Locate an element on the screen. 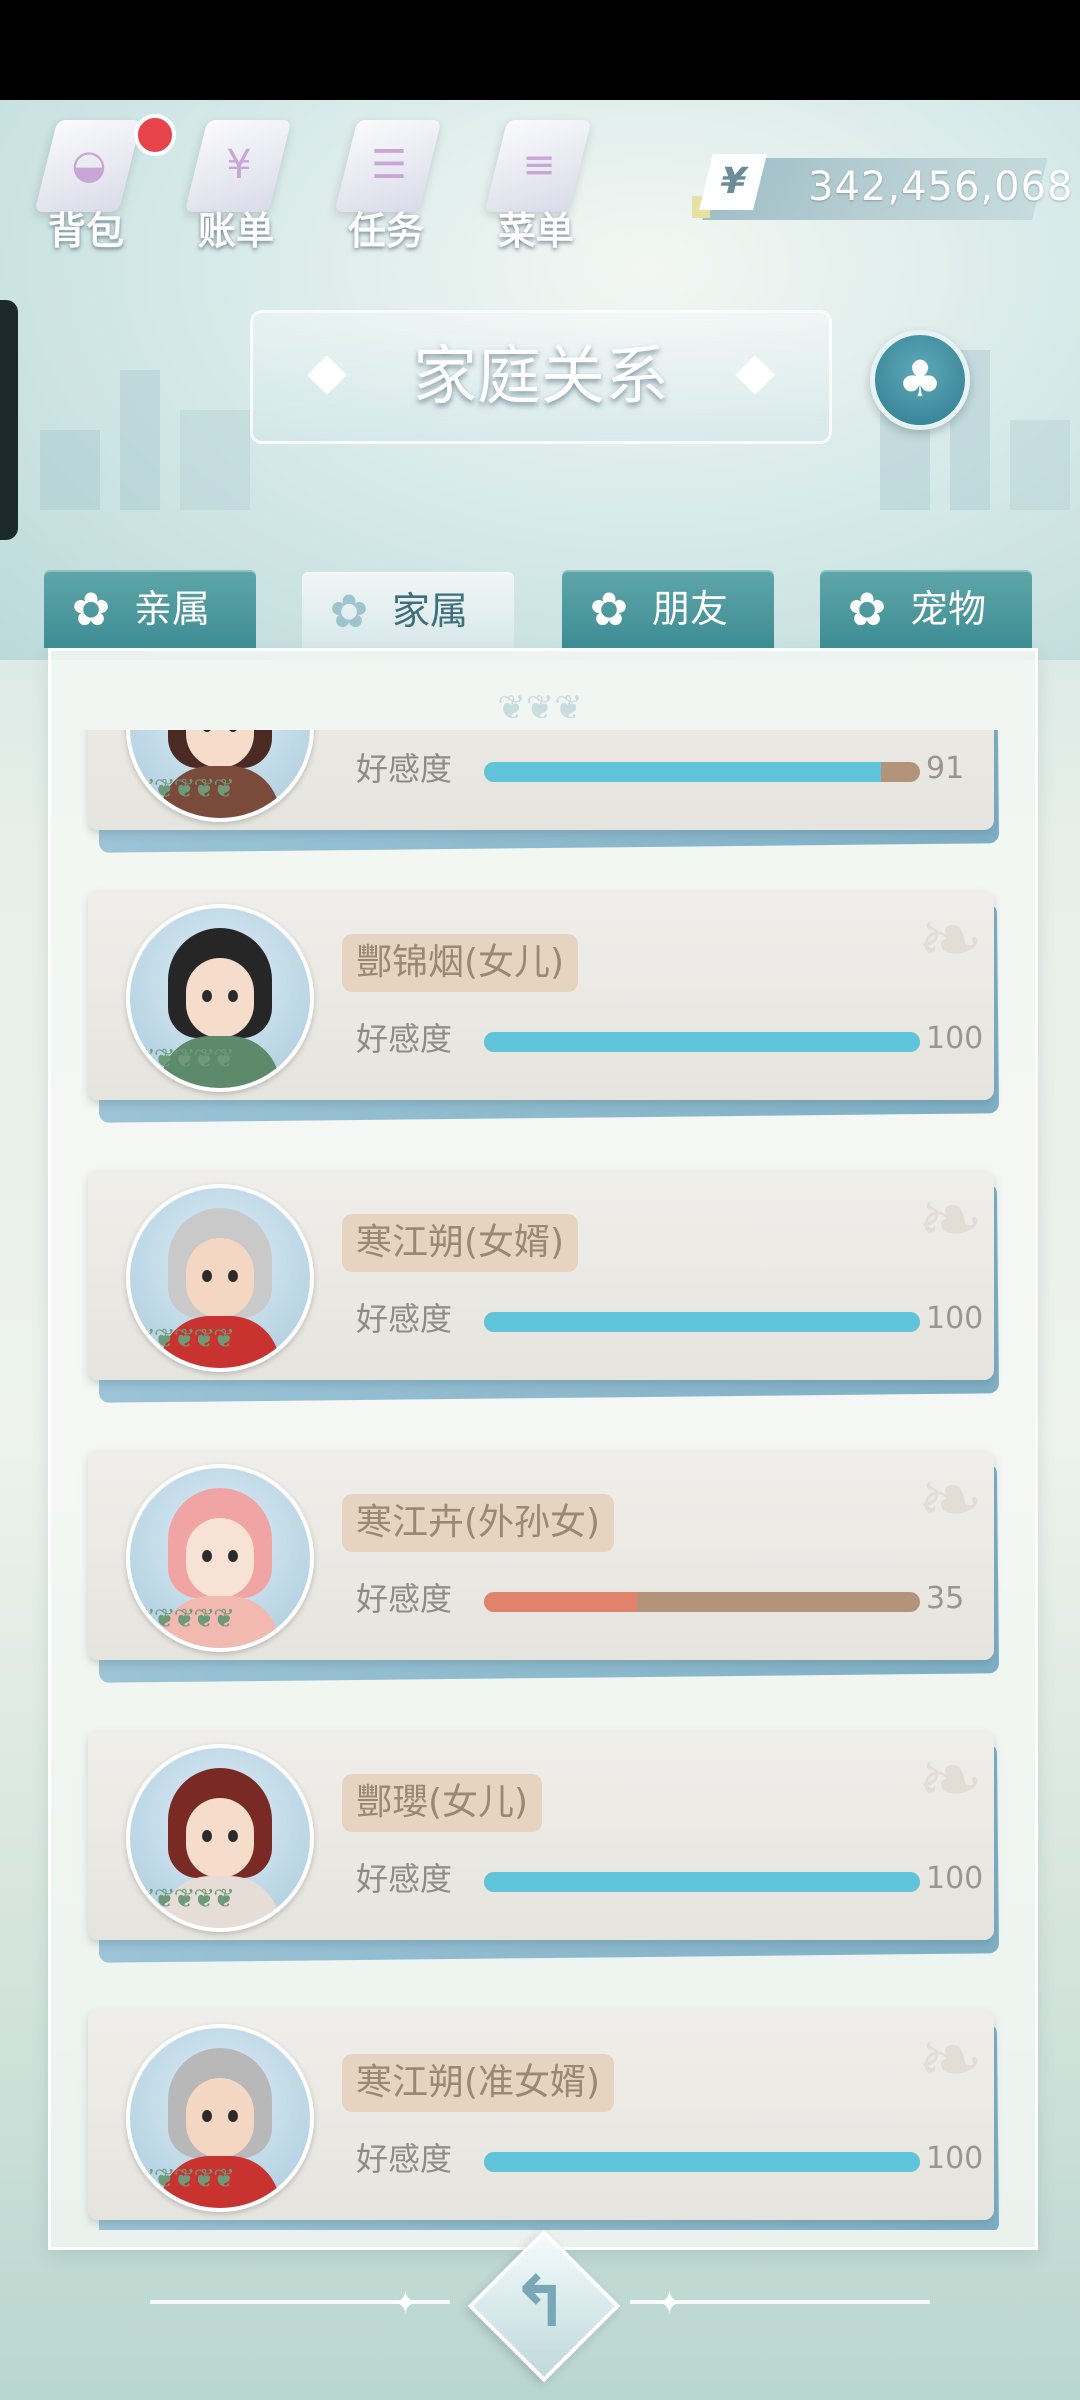 This screenshot has height=2400, width=1080. menu-label: 菜单 is located at coordinates (535, 231).